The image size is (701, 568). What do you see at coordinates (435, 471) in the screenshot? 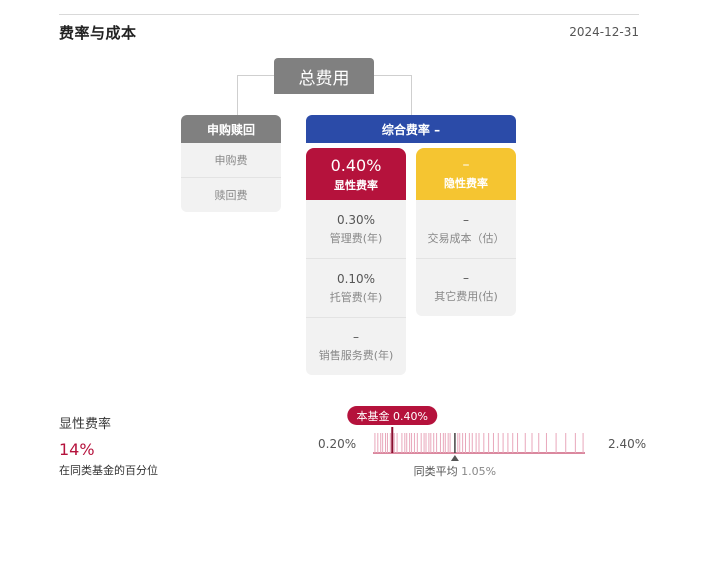
I see `peer-average-text: 同类平均` at bounding box center [435, 471].